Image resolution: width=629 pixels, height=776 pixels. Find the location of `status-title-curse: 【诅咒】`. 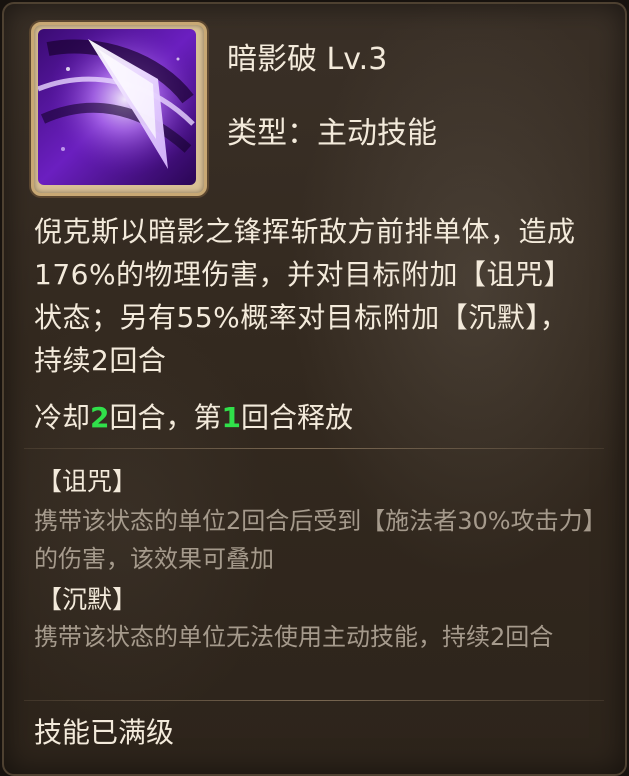

status-title-curse: 【诅咒】 is located at coordinates (87, 481).